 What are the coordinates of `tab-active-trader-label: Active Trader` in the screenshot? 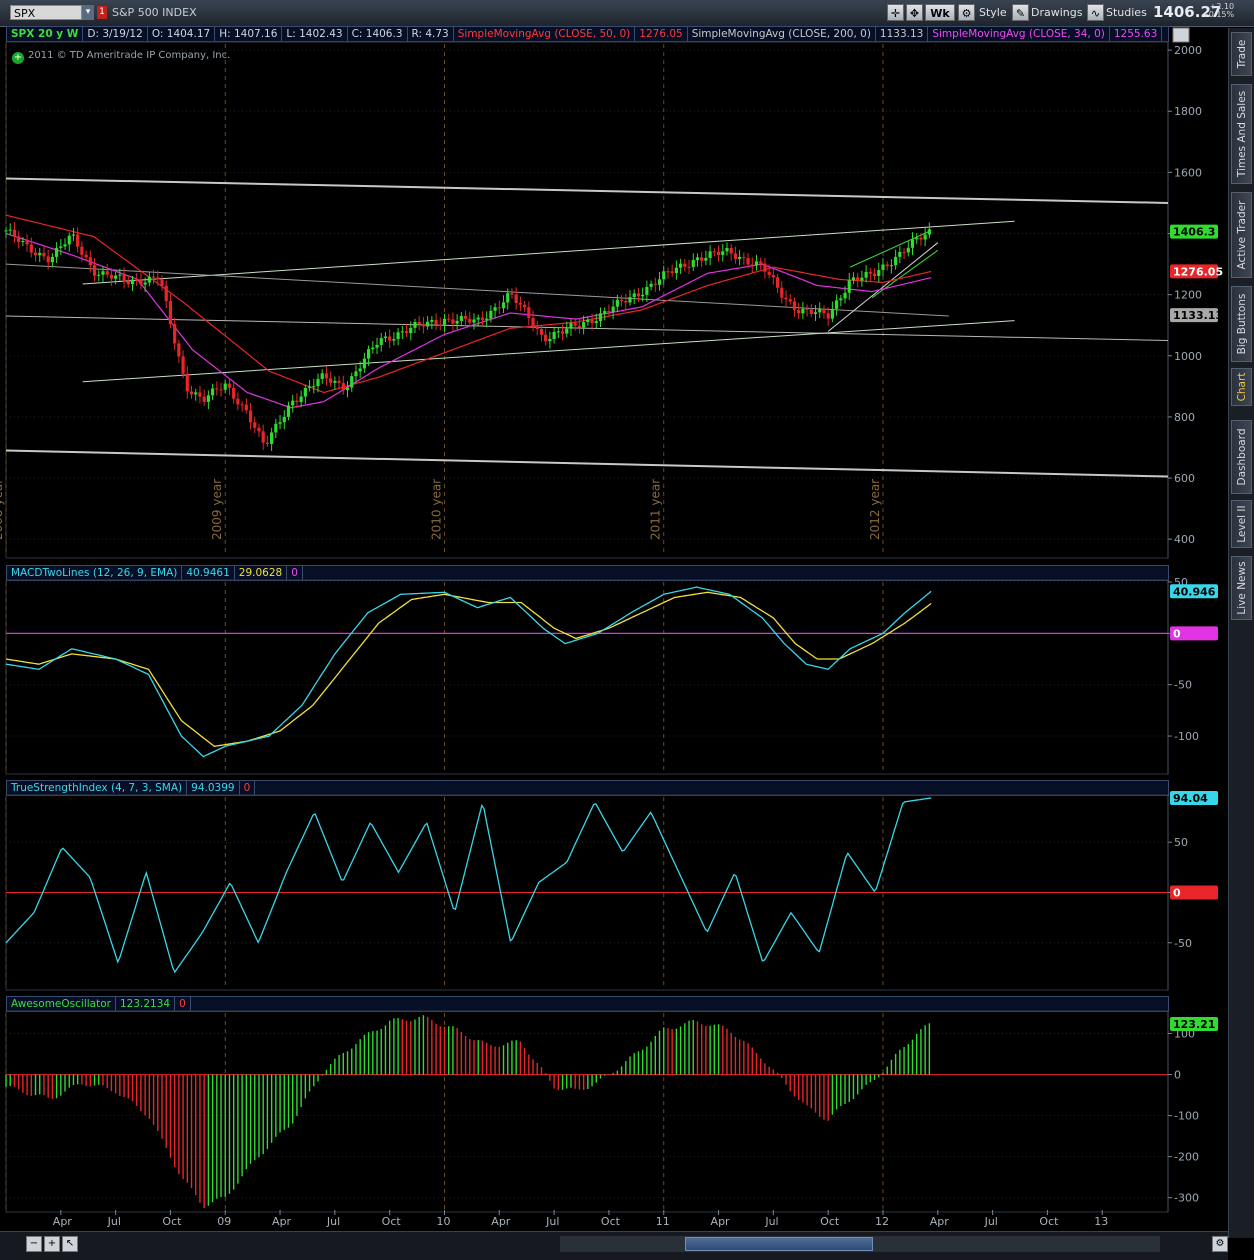 It's located at (1241, 235).